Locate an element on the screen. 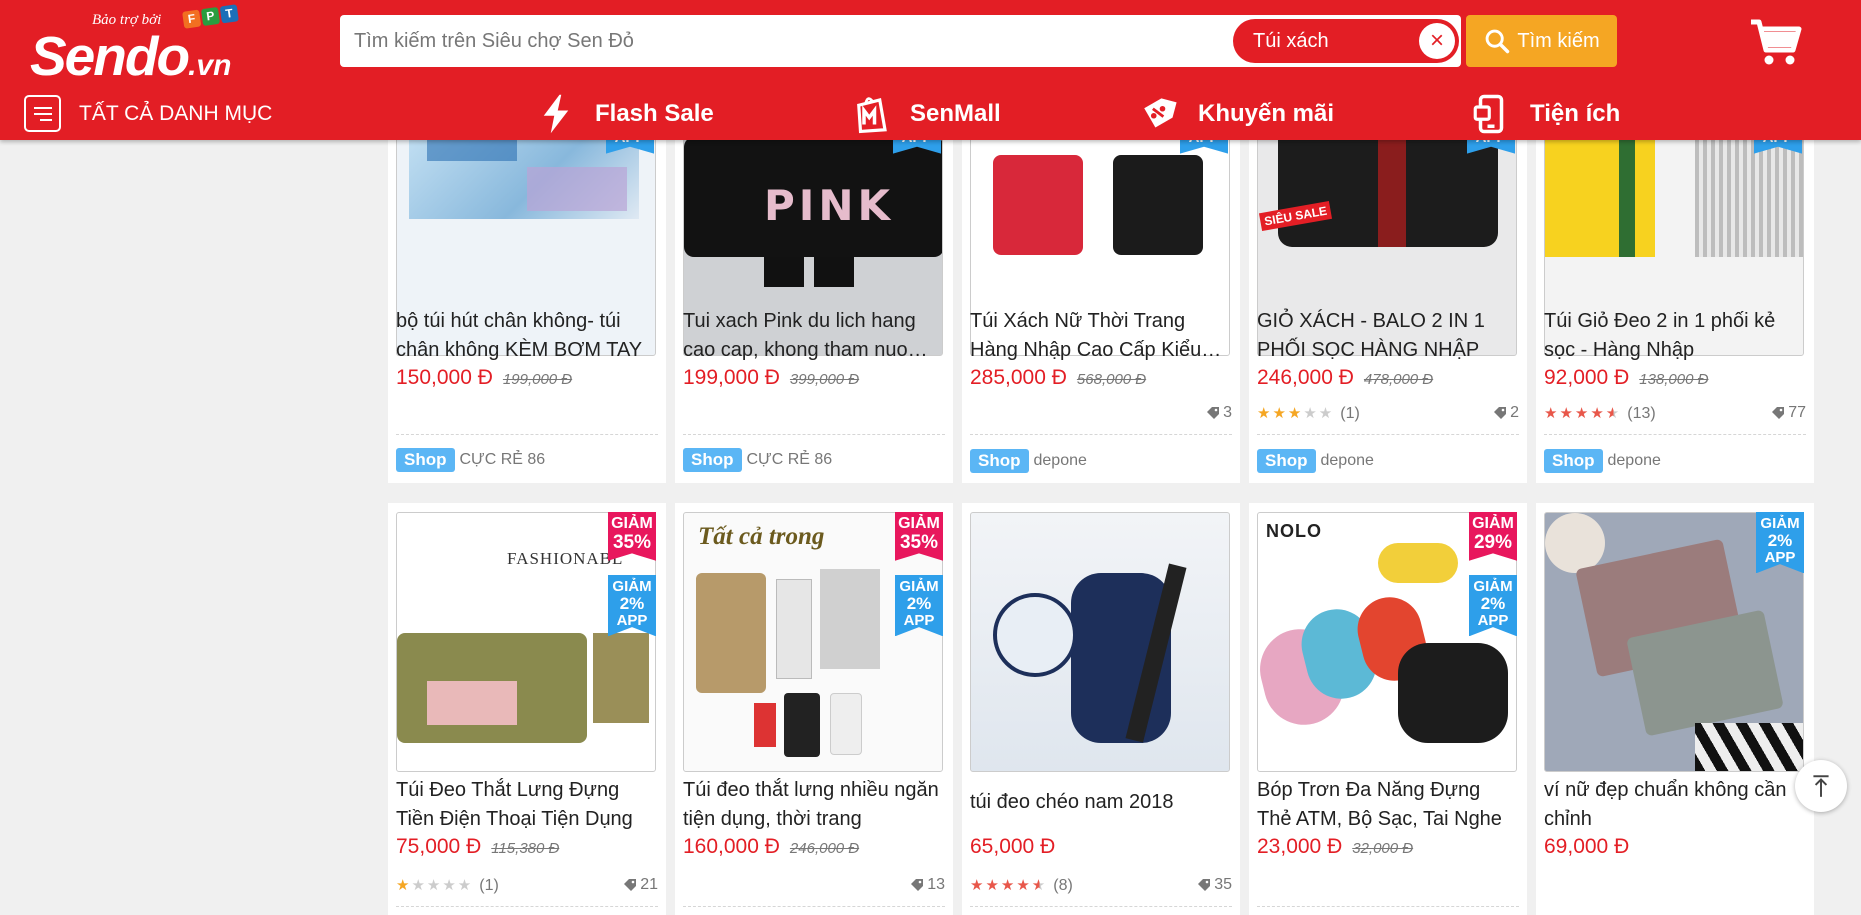  star-rating: ★★★★★ (1) is located at coordinates (1308, 413).